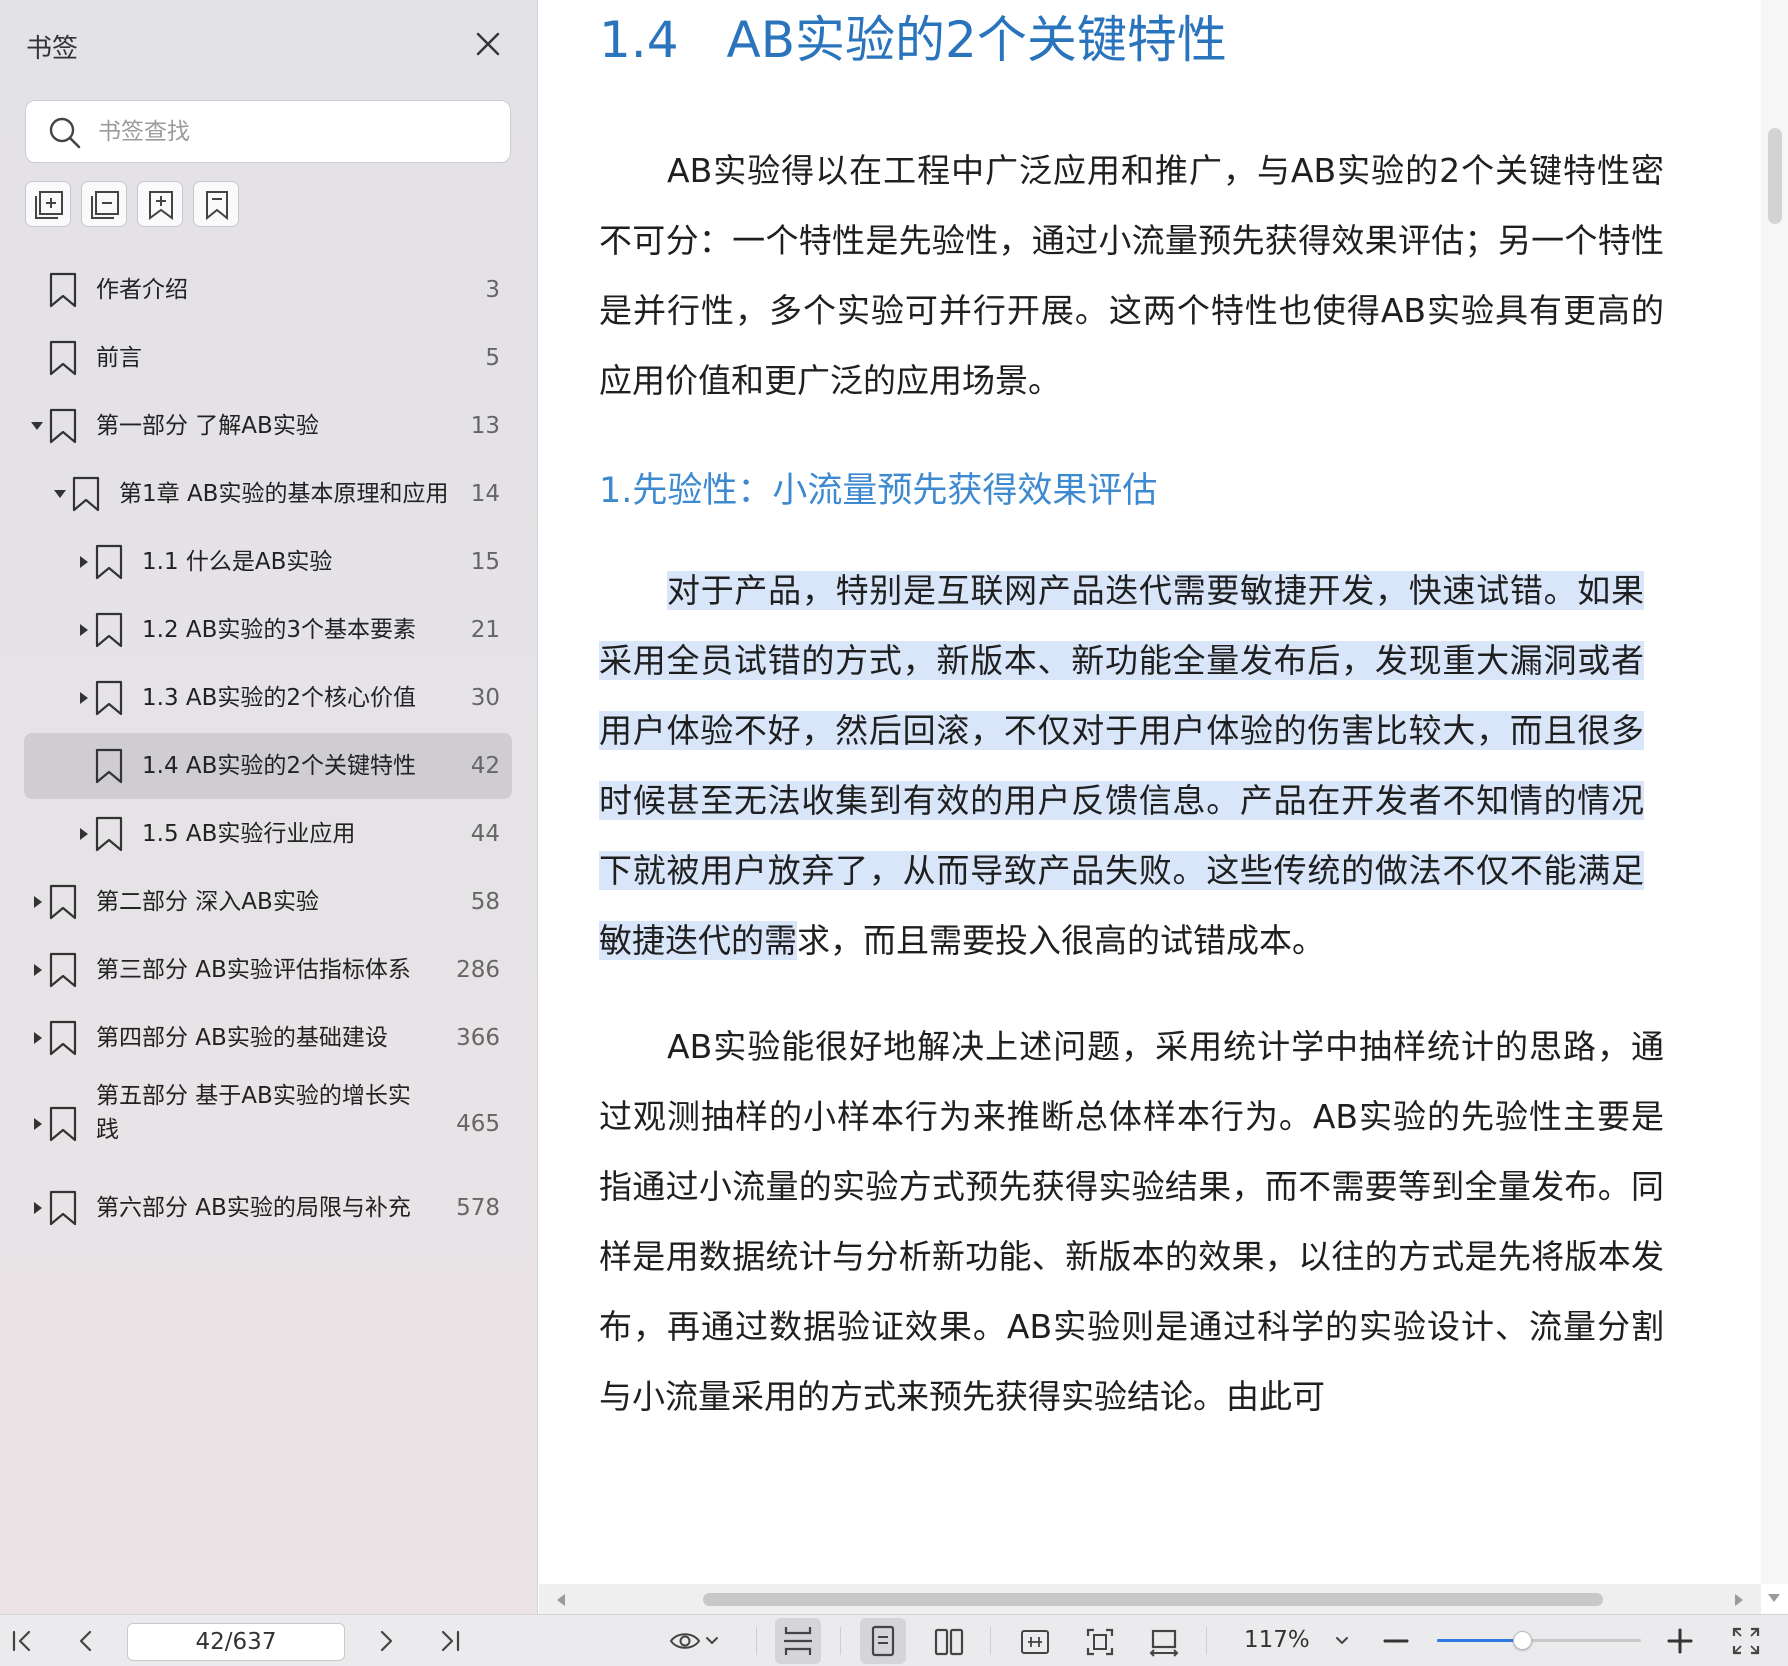 Image resolution: width=1788 pixels, height=1666 pixels. I want to click on last-page-icon, so click(450, 1641).